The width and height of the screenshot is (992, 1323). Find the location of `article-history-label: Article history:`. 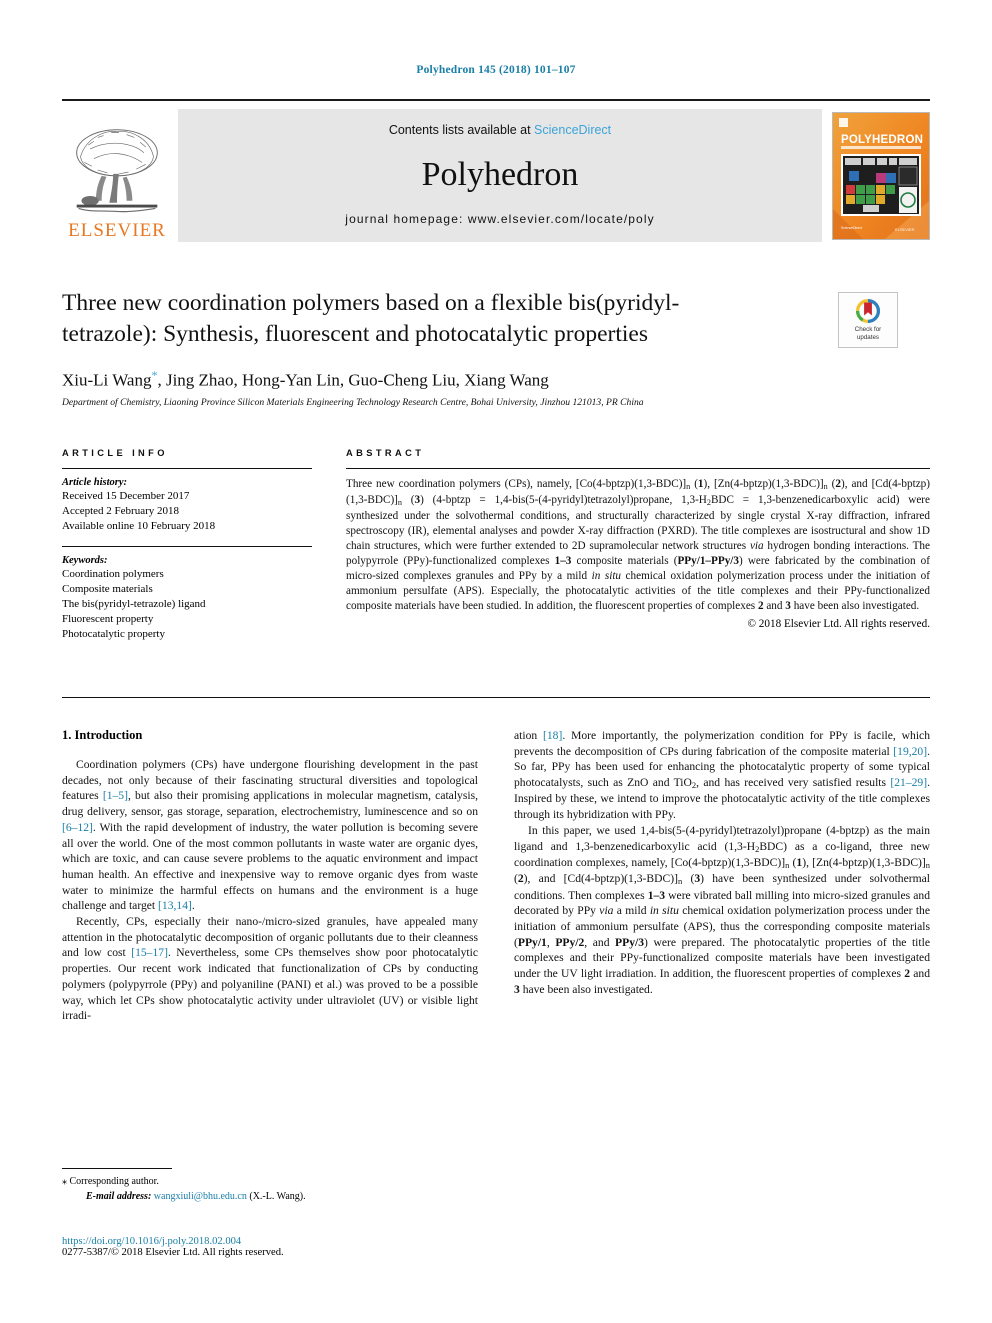

article-history-label: Article history: is located at coordinates (95, 482).